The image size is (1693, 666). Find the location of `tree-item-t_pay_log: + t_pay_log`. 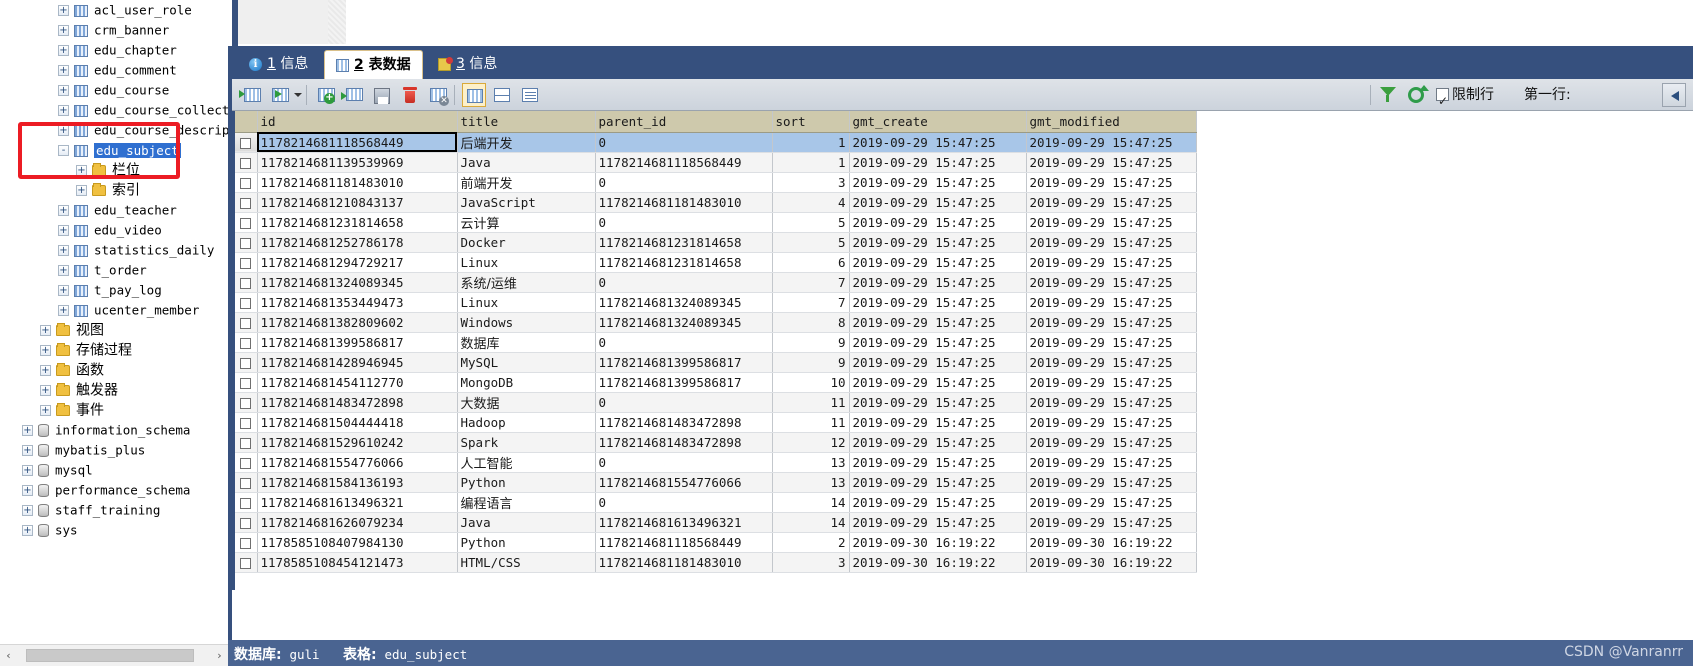

tree-item-t_pay_log: + t_pay_log is located at coordinates (114, 290).